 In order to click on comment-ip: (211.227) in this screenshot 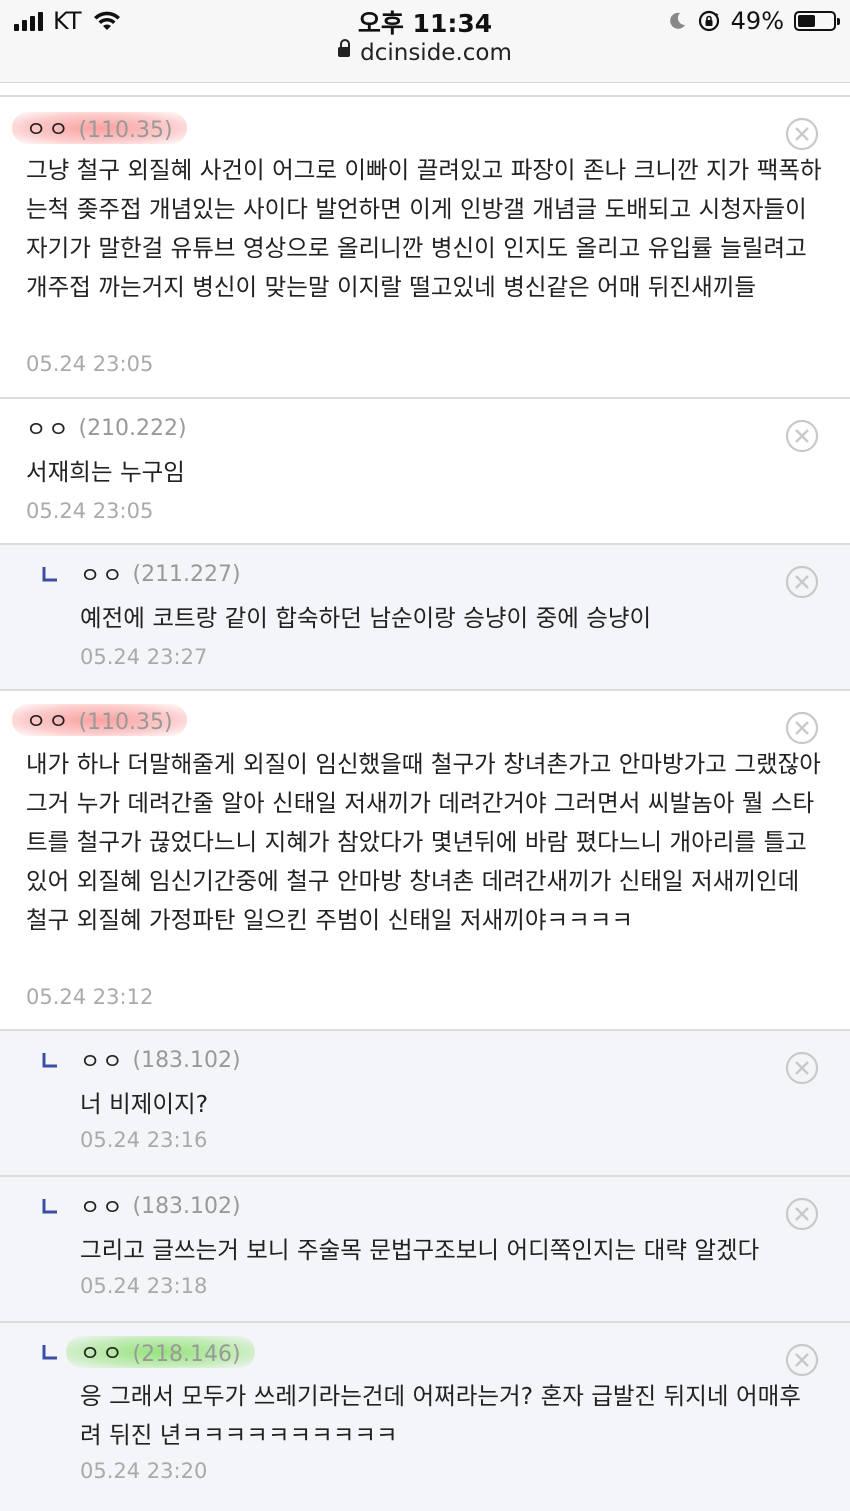, I will do `click(186, 574)`.